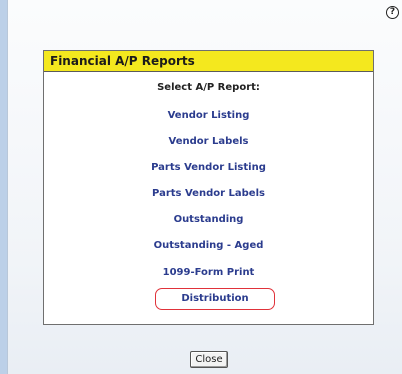 This screenshot has height=374, width=402. Describe the element at coordinates (215, 299) in the screenshot. I see `report-link-distribution: Distribution` at that location.